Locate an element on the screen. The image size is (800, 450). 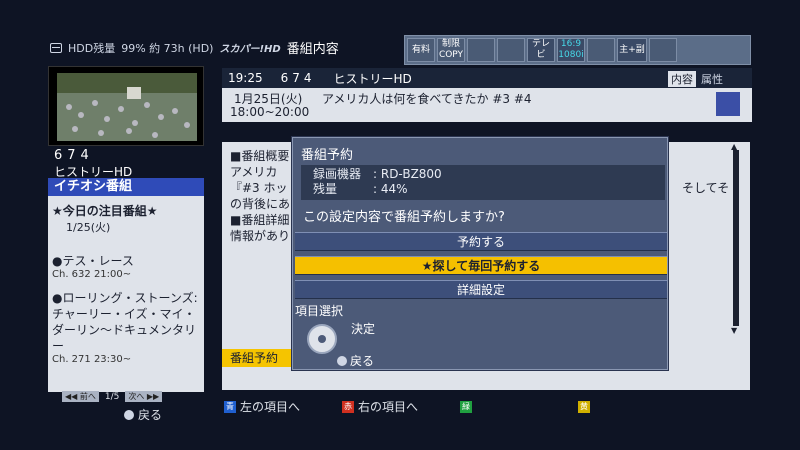
channel-preview-image is located at coordinates (126, 106).